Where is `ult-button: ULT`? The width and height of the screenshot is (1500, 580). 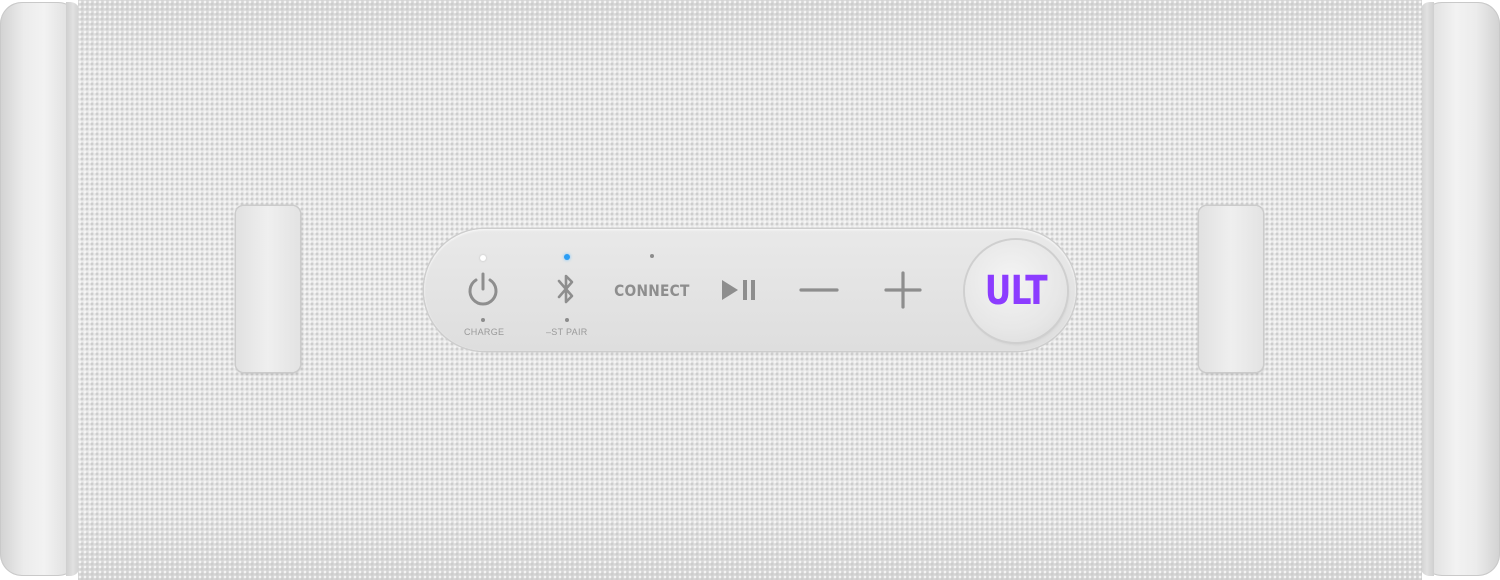
ult-button: ULT is located at coordinates (1016, 291).